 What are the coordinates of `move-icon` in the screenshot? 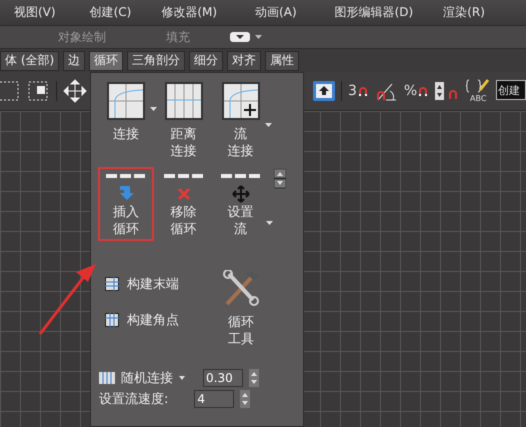 It's located at (75, 91).